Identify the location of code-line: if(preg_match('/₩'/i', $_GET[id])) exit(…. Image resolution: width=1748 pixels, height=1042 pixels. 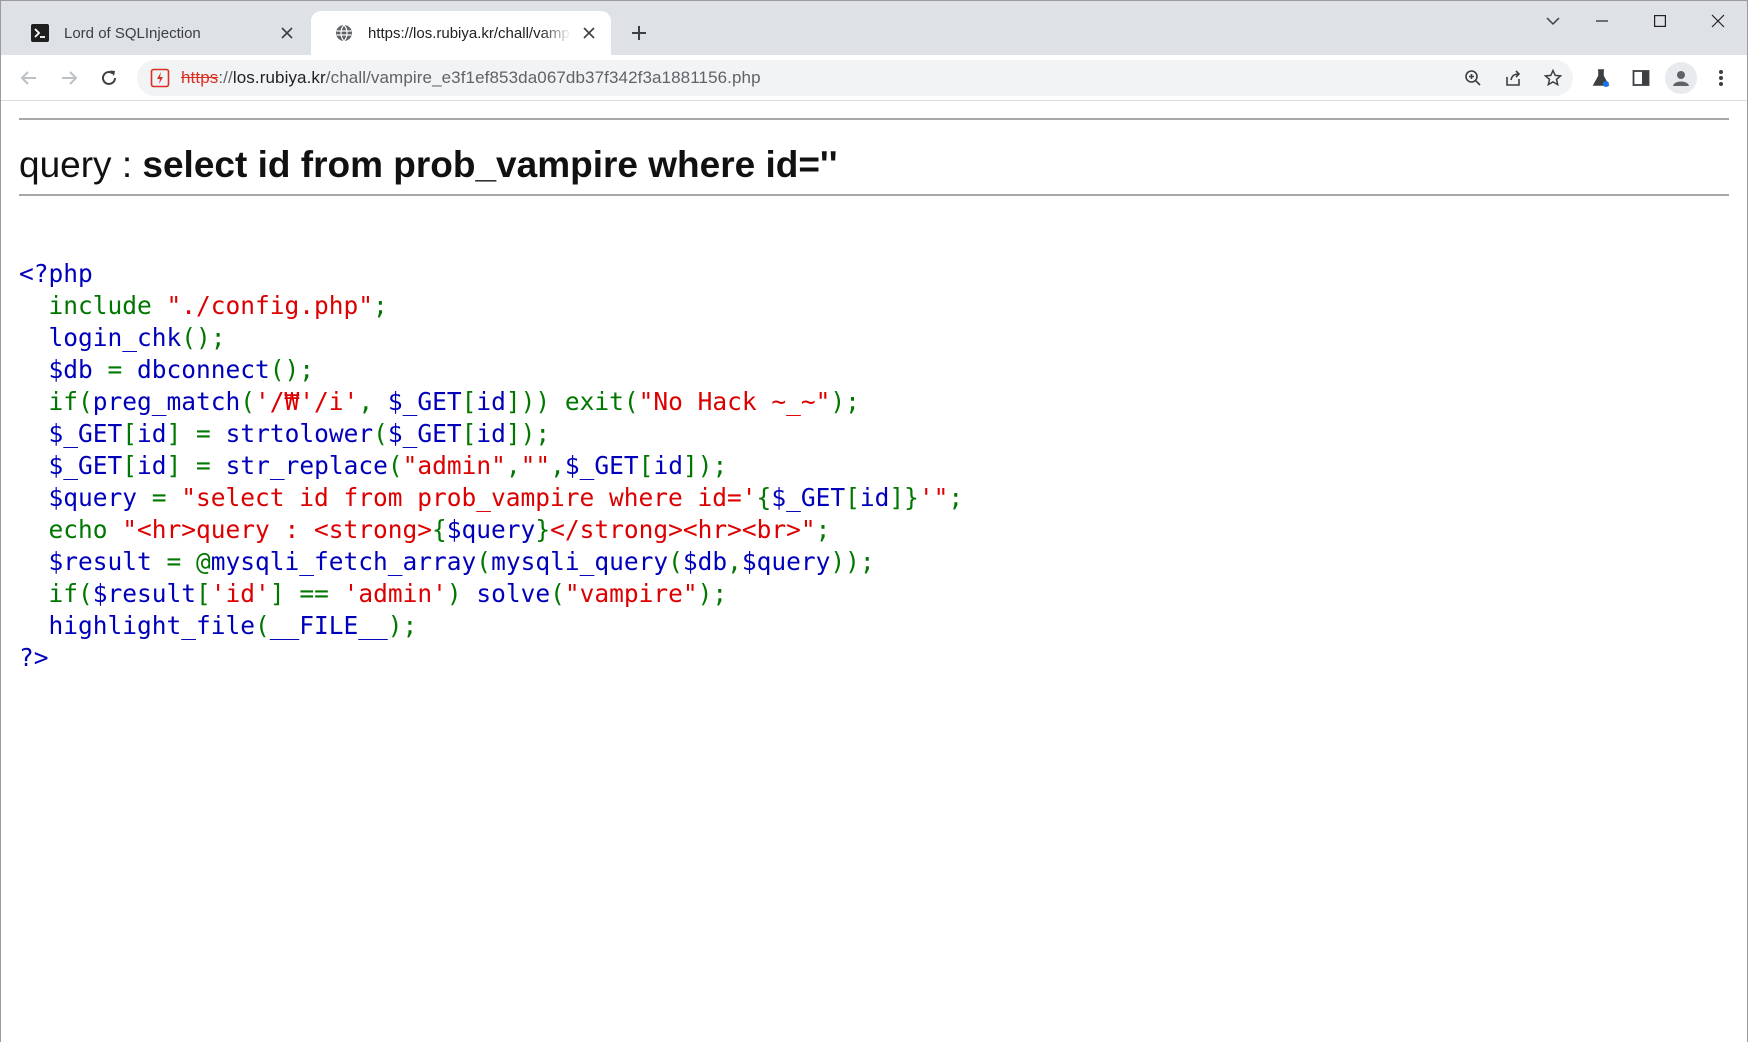
(491, 402).